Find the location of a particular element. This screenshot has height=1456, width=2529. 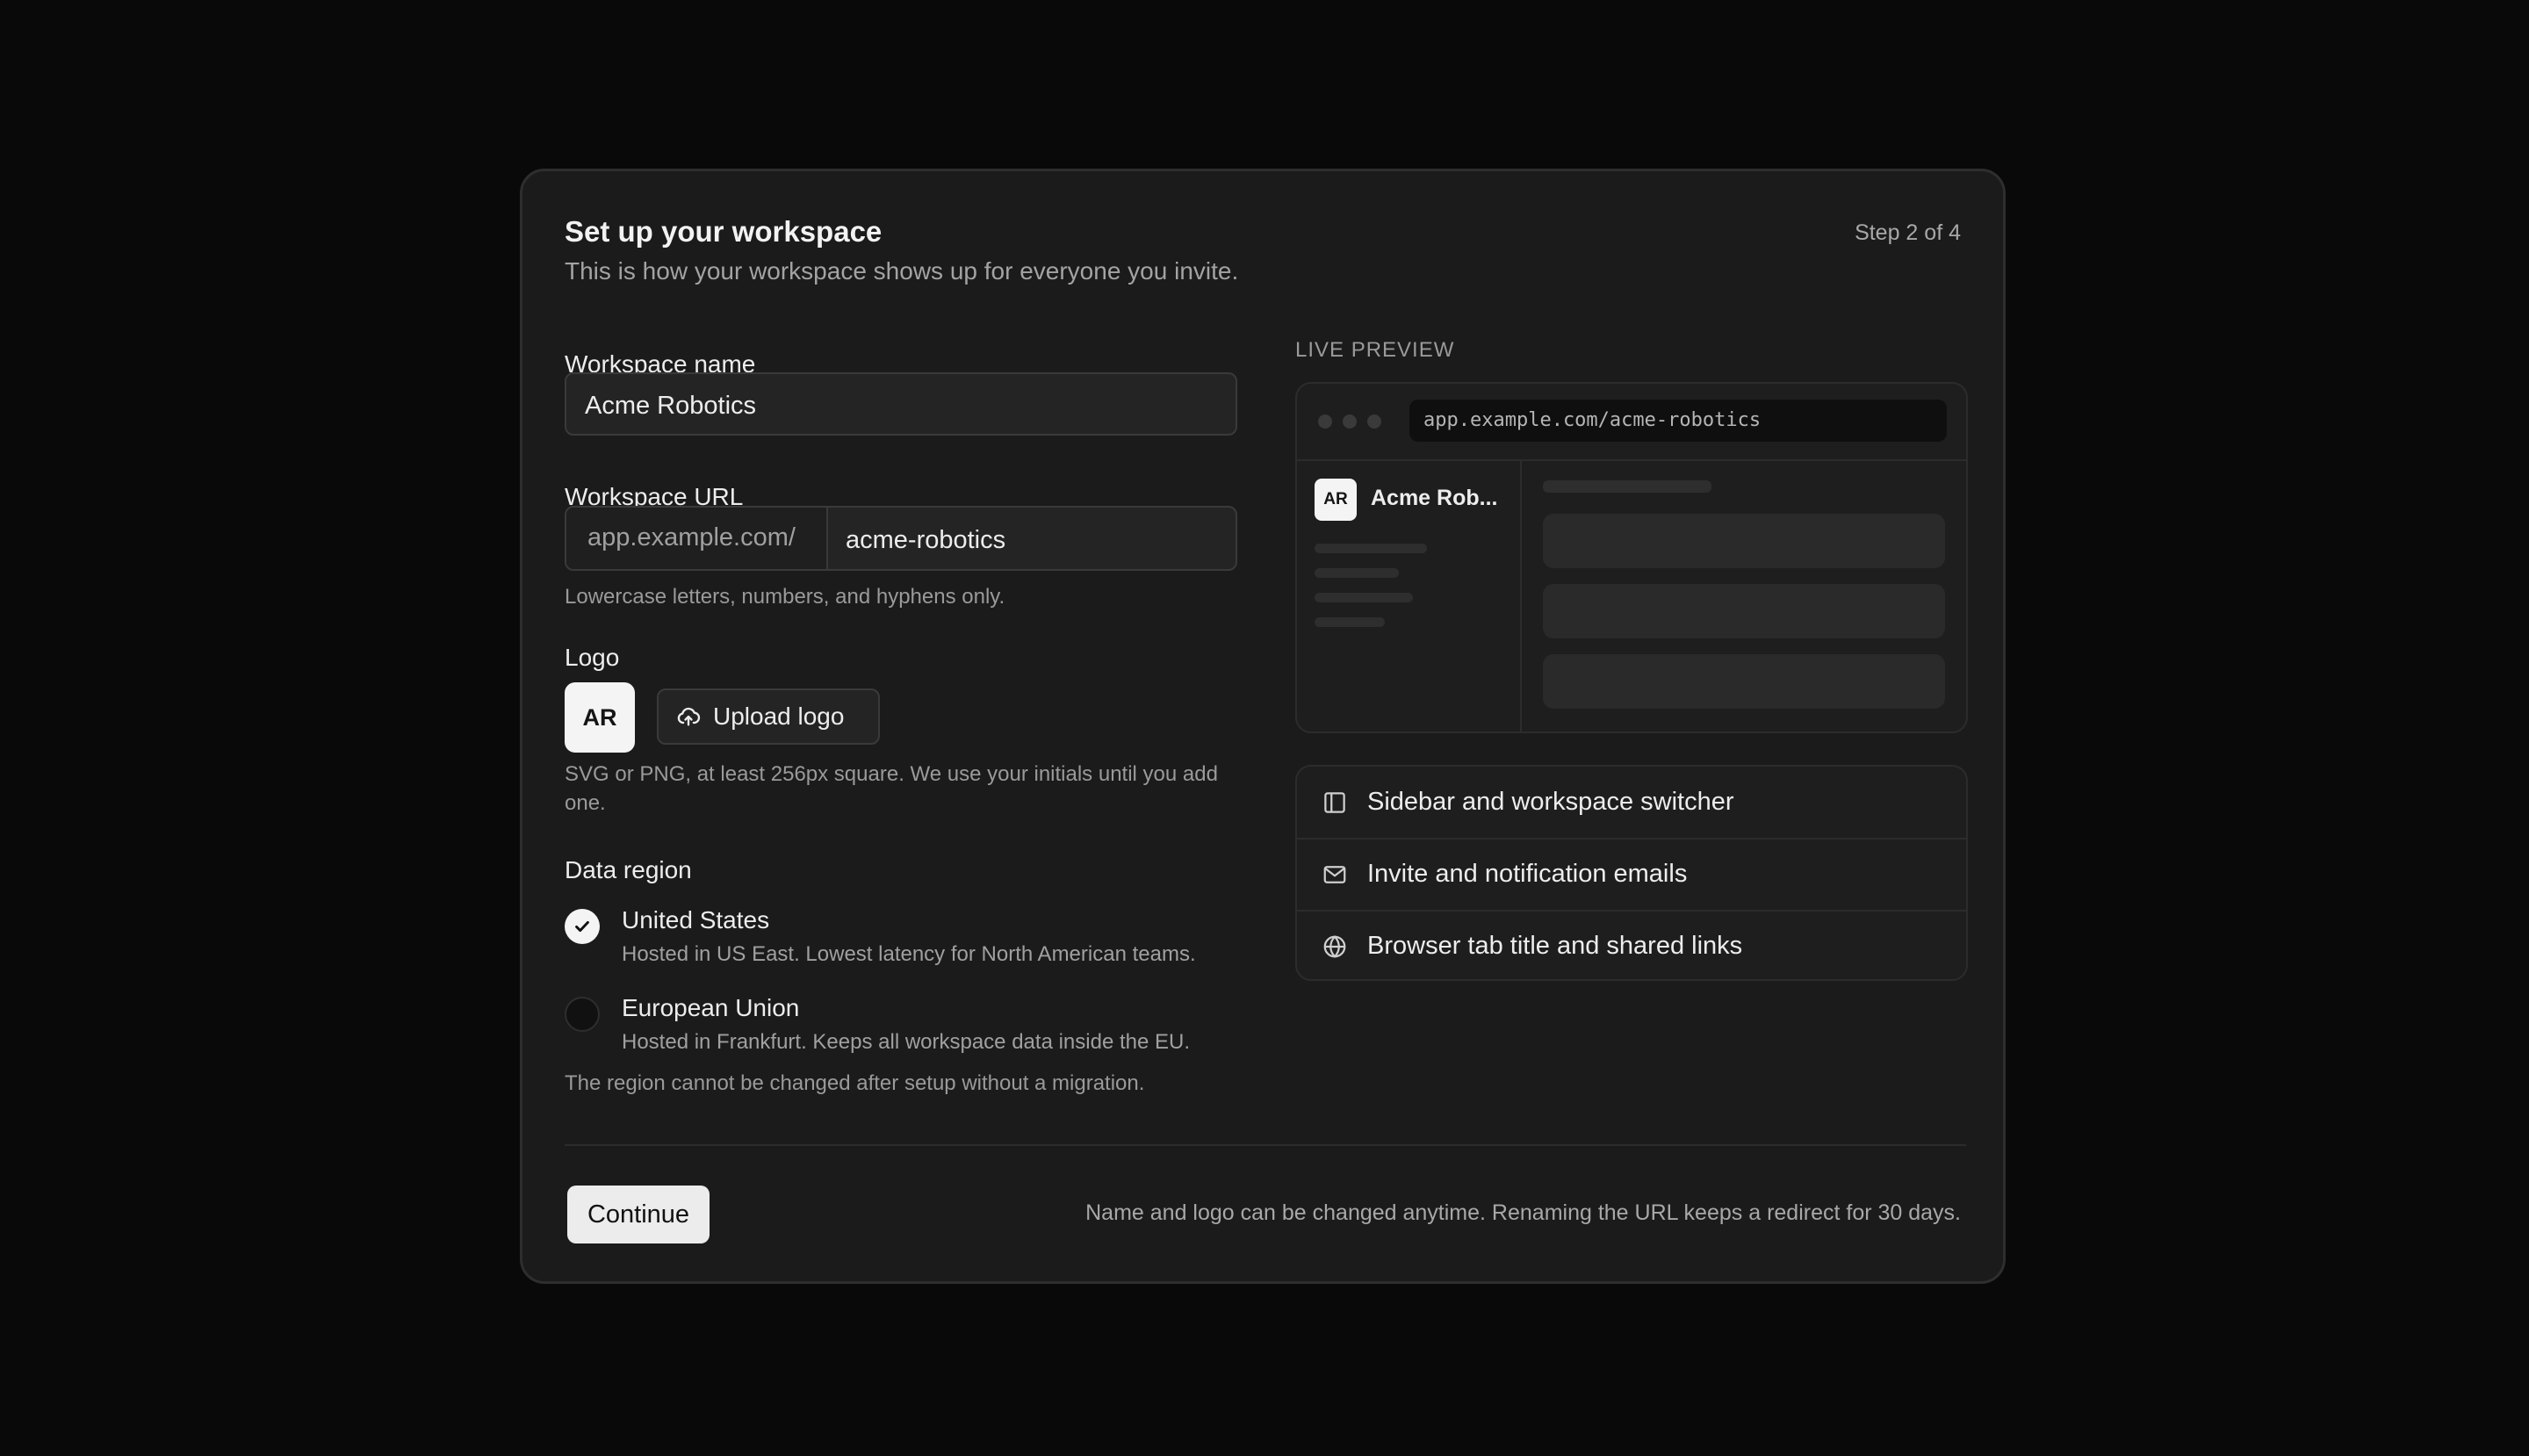

sidebar-icon is located at coordinates (1335, 802).